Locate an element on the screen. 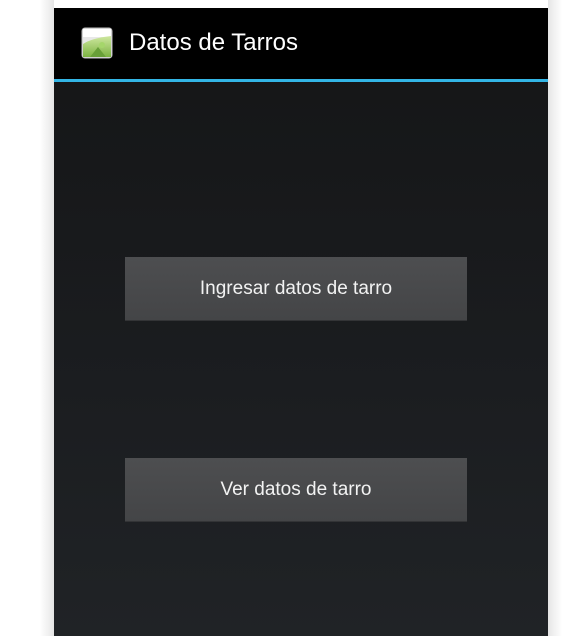  ver-datos-button: Ver datos de tarro is located at coordinates (296, 490).